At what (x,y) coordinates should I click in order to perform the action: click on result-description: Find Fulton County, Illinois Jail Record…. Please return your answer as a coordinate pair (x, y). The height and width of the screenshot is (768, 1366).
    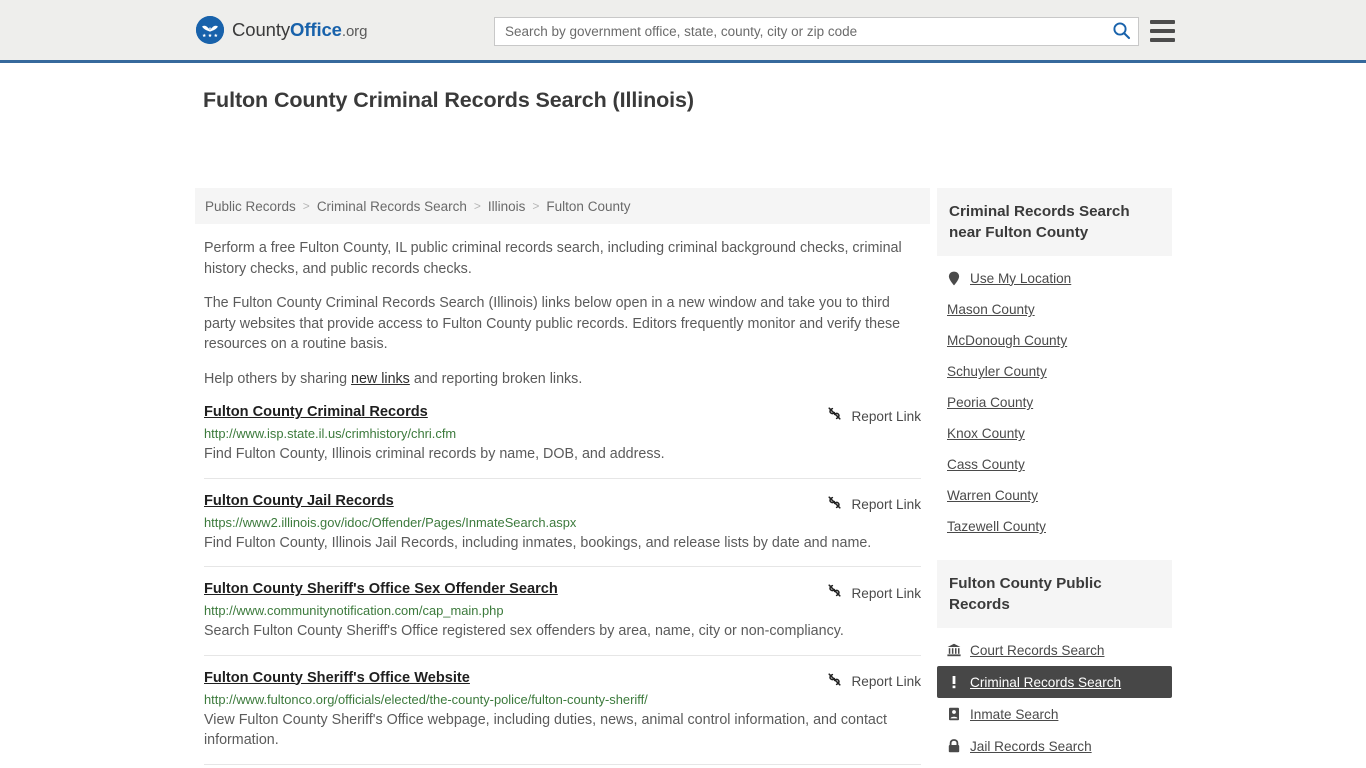
    Looking at the image, I should click on (538, 542).